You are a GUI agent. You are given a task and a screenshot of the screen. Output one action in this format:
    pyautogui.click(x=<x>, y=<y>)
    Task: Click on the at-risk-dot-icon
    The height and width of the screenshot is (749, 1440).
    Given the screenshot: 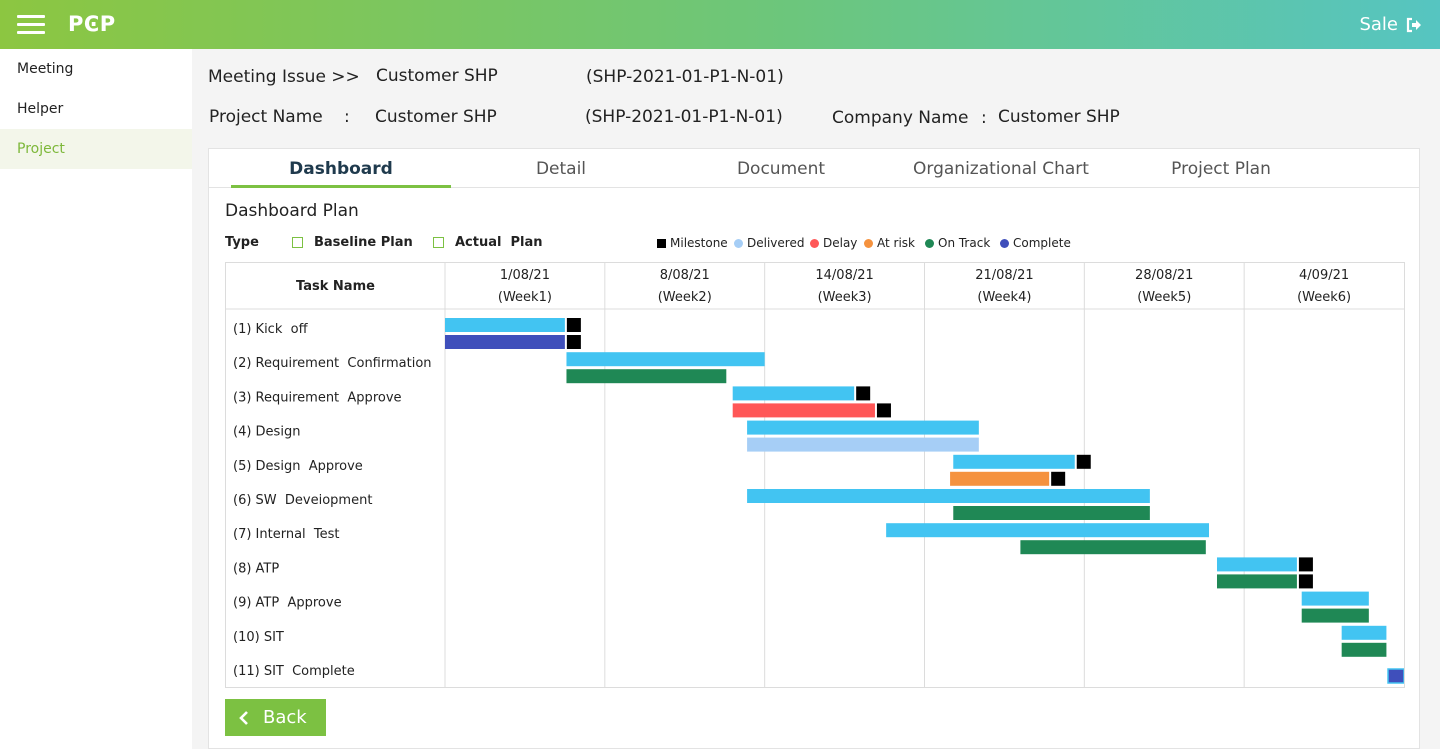 What is the action you would take?
    pyautogui.click(x=868, y=243)
    